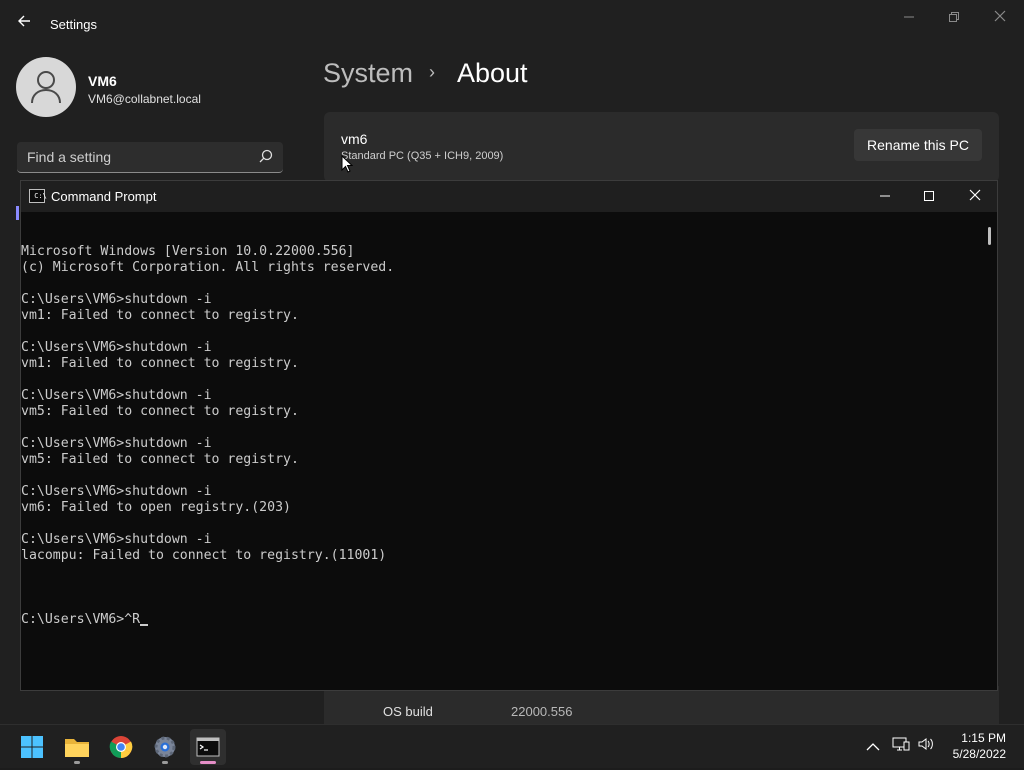 The height and width of the screenshot is (770, 1024). I want to click on taskbar-settings, so click(165, 747).